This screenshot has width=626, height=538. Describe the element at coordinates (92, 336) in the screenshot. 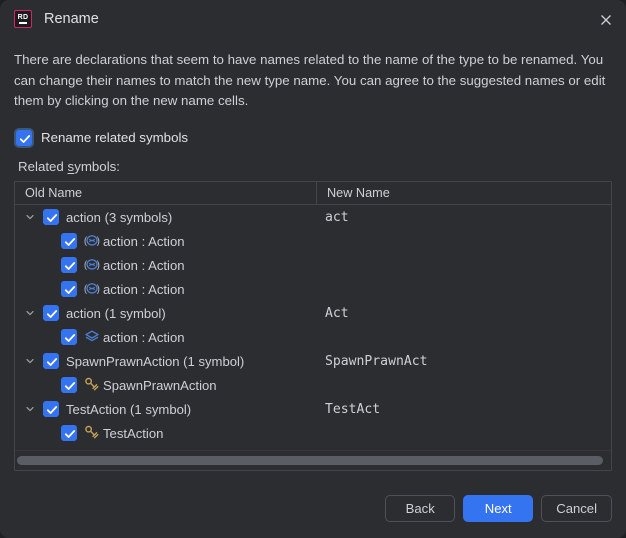

I see `local-variable-icon` at that location.